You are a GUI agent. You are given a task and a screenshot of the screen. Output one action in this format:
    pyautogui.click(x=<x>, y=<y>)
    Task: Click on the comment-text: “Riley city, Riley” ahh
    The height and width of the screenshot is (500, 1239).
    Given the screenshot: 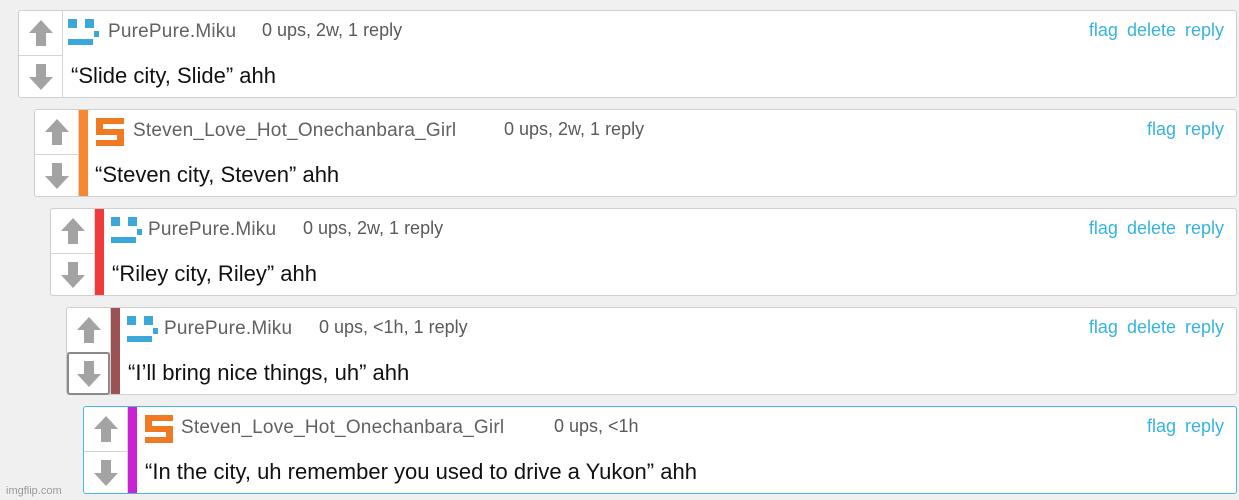 What is the action you would take?
    pyautogui.click(x=214, y=273)
    